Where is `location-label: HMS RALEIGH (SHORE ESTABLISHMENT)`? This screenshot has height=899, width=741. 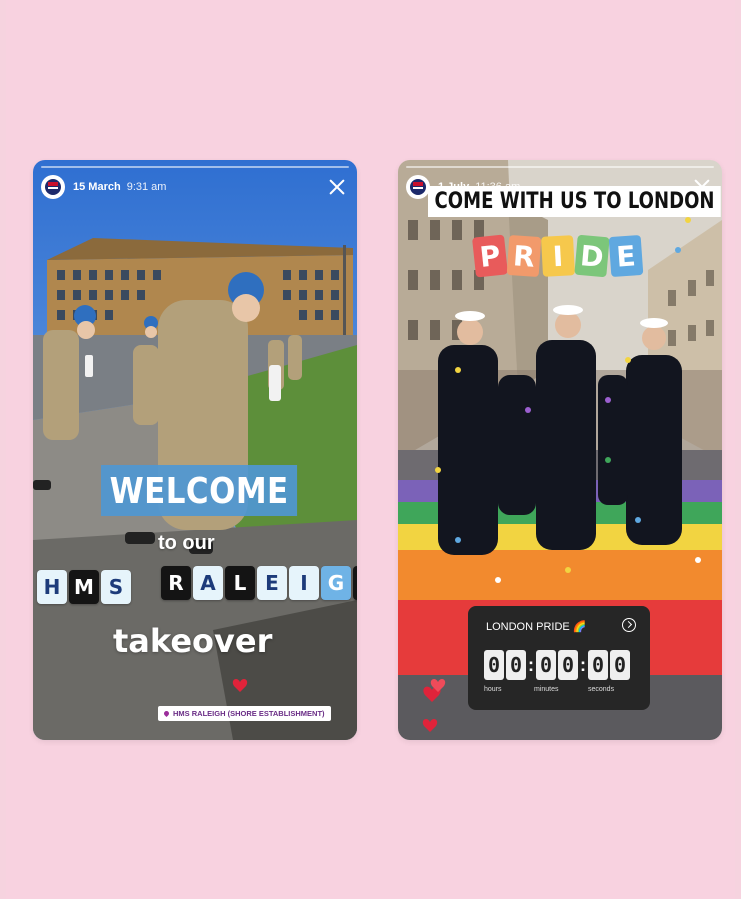 location-label: HMS RALEIGH (SHORE ESTABLISHMENT) is located at coordinates (249, 713).